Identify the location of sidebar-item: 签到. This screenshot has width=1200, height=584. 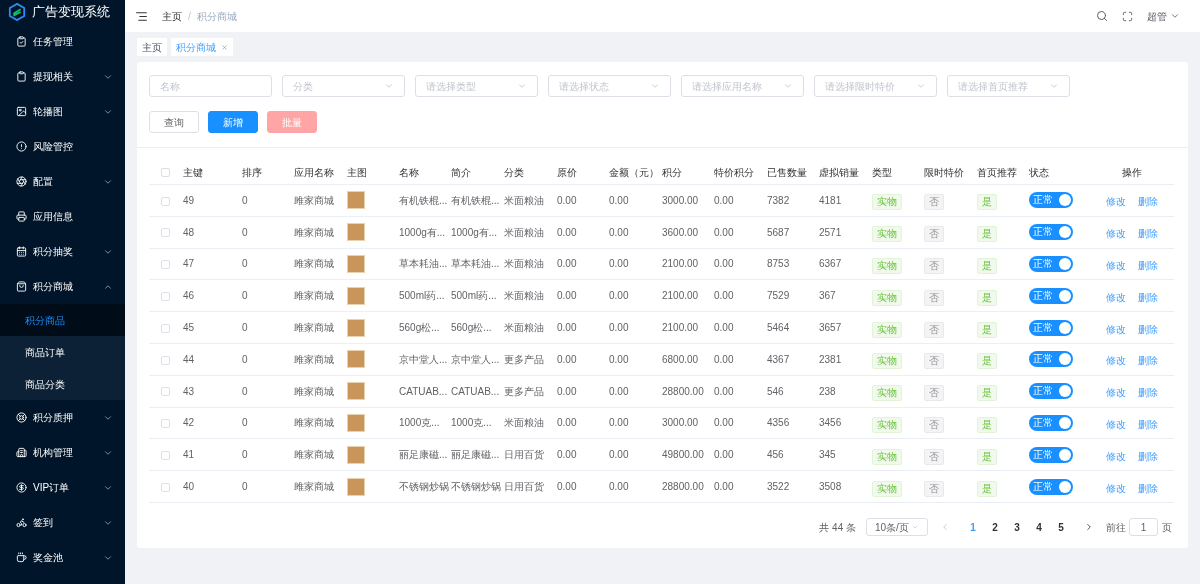
(62, 522).